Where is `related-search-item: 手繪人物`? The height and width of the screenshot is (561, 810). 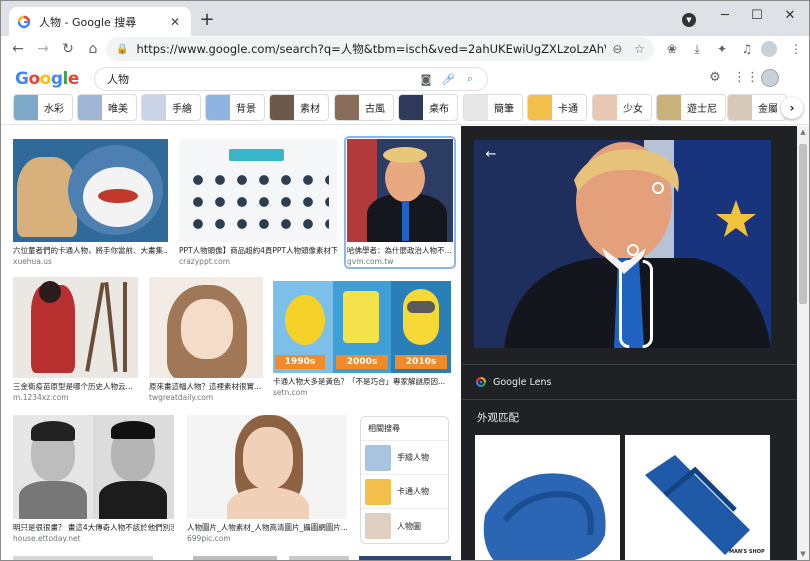 related-search-item: 手繪人物 is located at coordinates (404, 458).